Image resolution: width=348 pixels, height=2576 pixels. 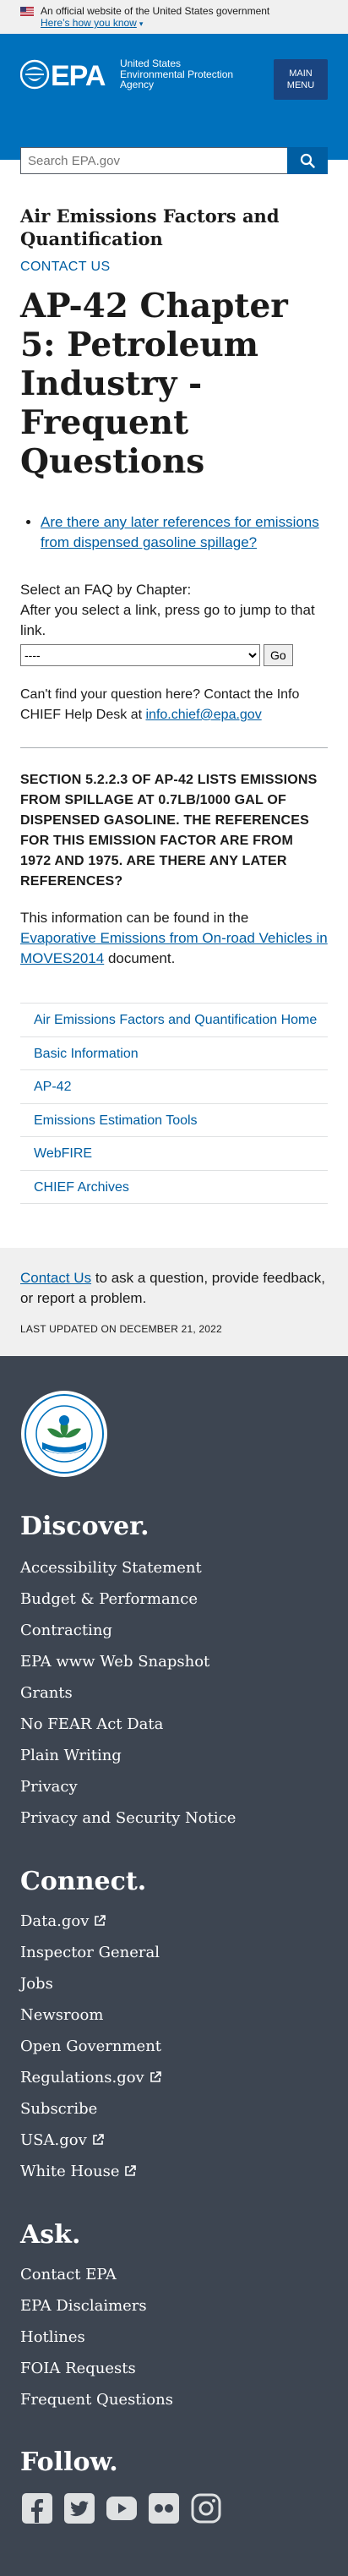 I want to click on footer-link-contracting: Contracting, so click(x=66, y=1631).